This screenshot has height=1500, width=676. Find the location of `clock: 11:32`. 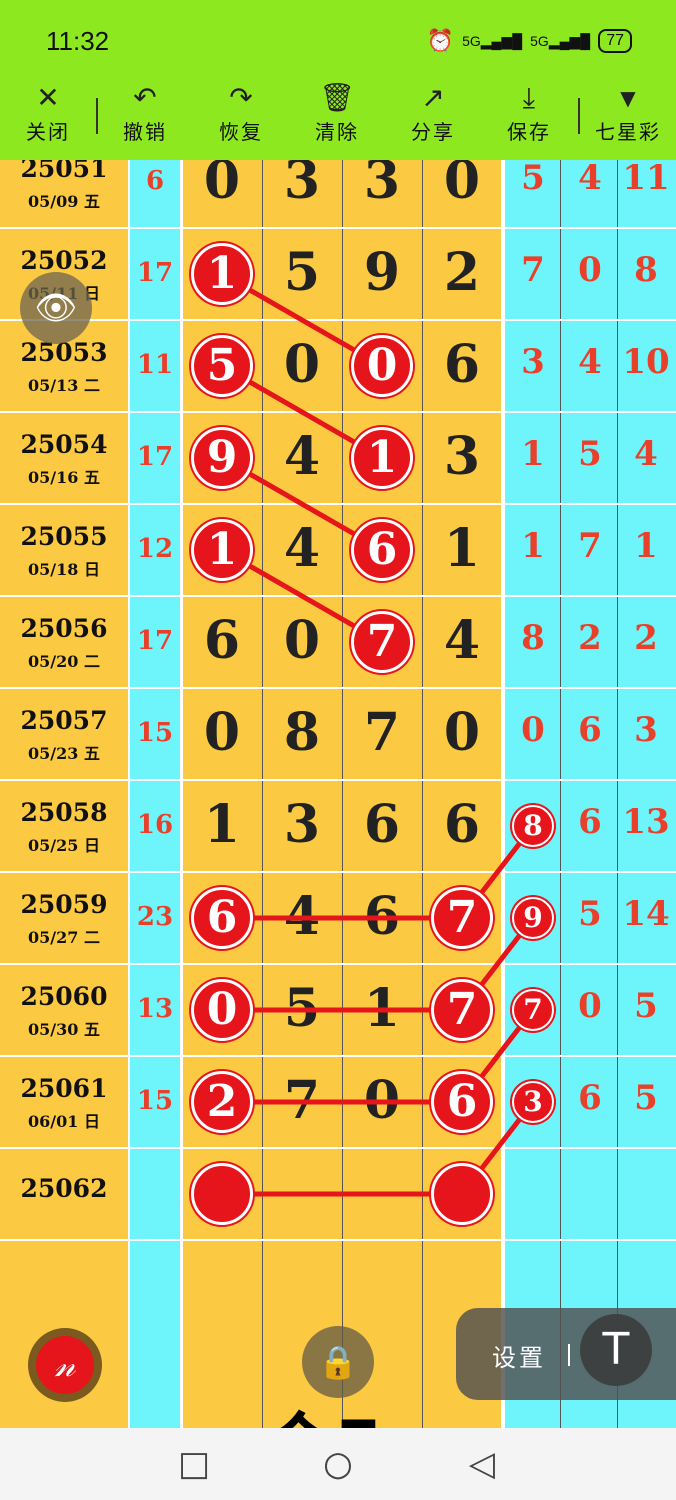

clock: 11:32 is located at coordinates (78, 41).